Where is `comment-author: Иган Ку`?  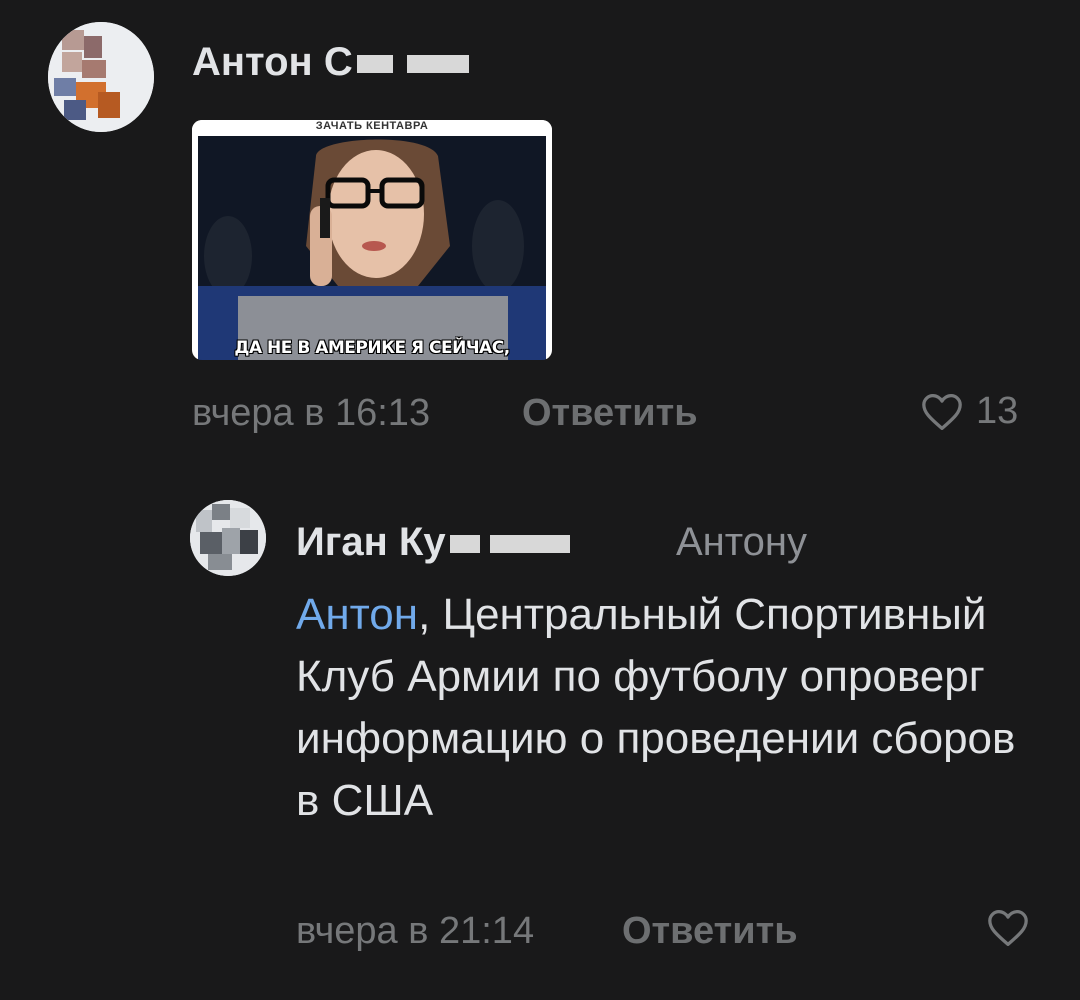 comment-author: Иган Ку is located at coordinates (433, 542).